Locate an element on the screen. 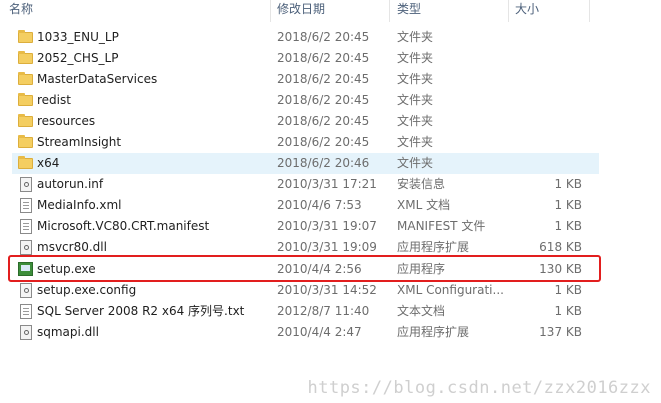 This screenshot has width=661, height=403. file-type: MANIFEST 文件 is located at coordinates (441, 226).